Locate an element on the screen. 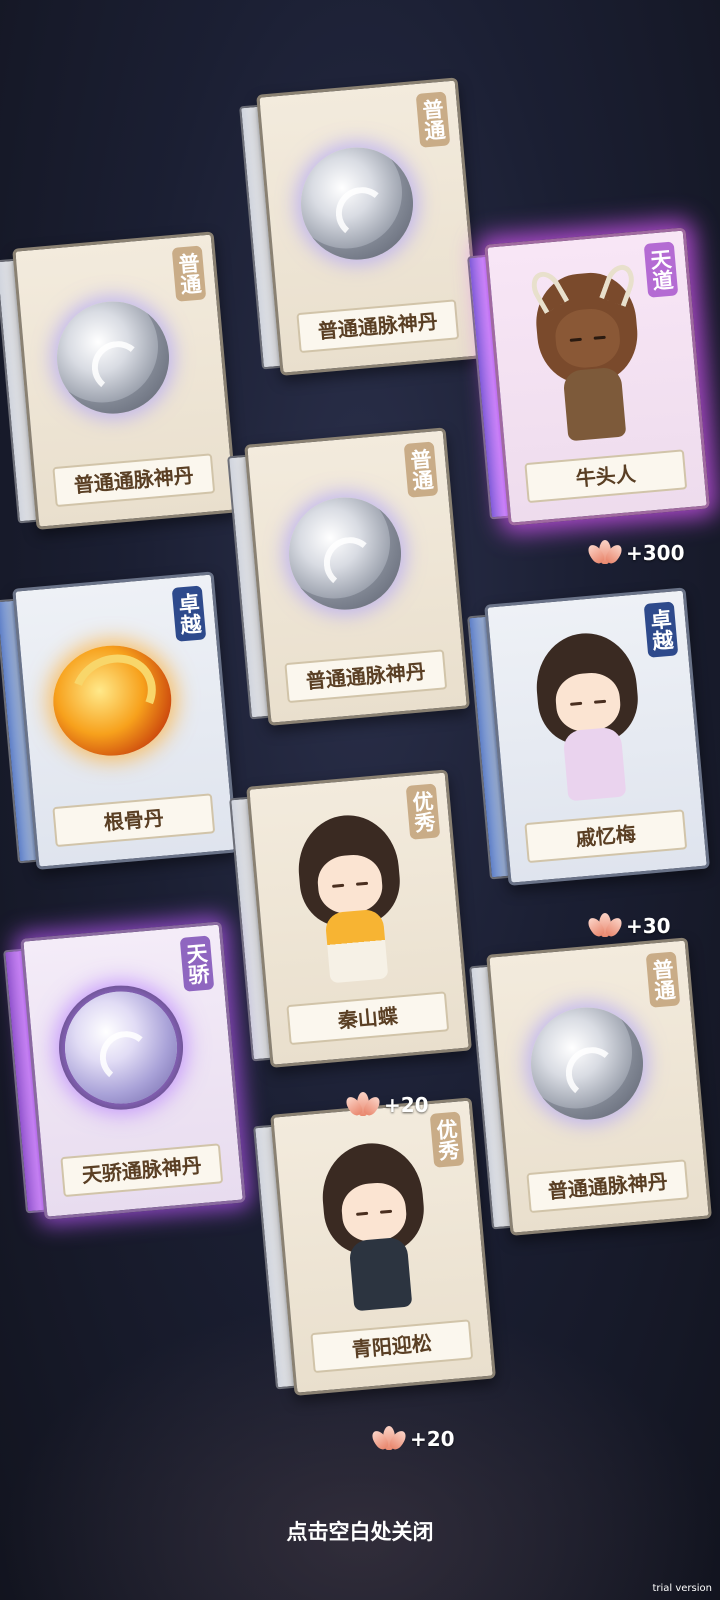 Image resolution: width=720 pixels, height=1600 pixels. reward-amount: +300 is located at coordinates (655, 553).